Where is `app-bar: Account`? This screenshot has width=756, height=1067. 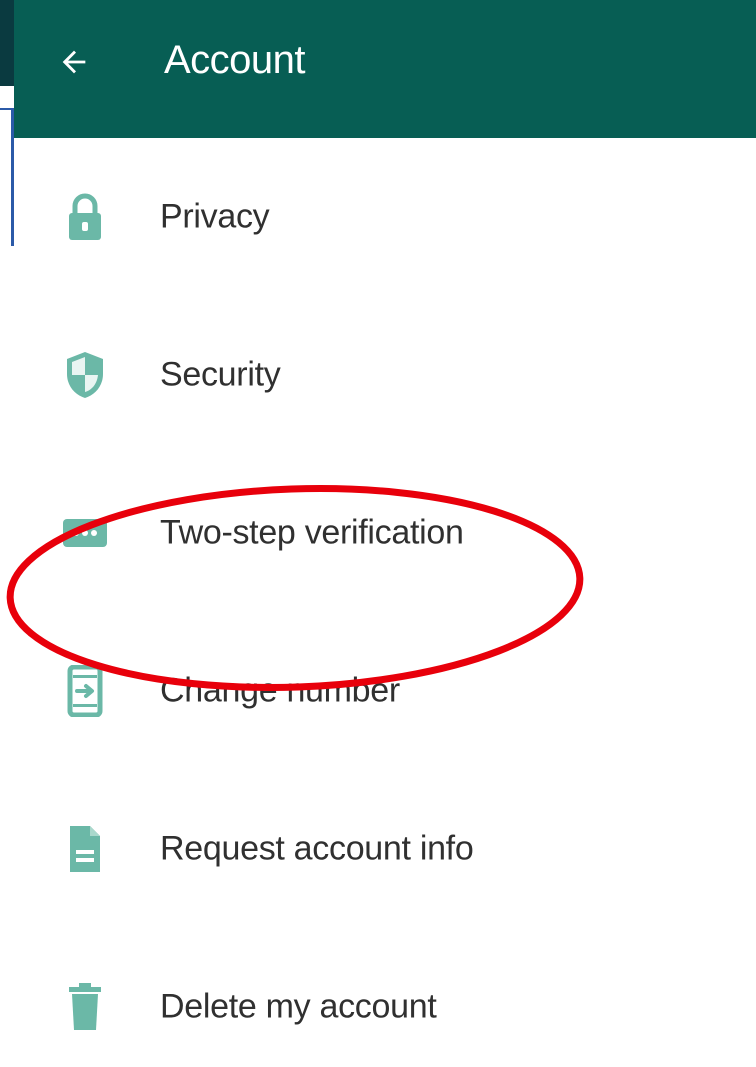
app-bar: Account is located at coordinates (385, 69).